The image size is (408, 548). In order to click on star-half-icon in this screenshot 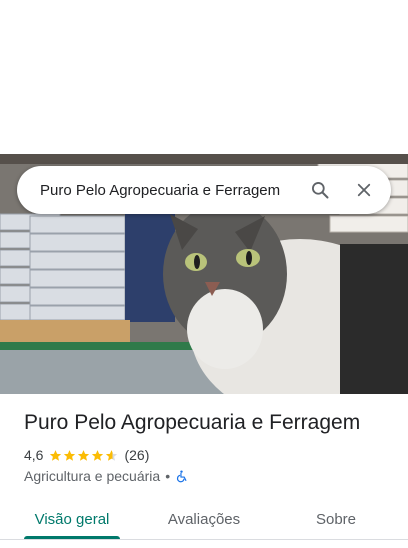, I will do `click(112, 455)`.